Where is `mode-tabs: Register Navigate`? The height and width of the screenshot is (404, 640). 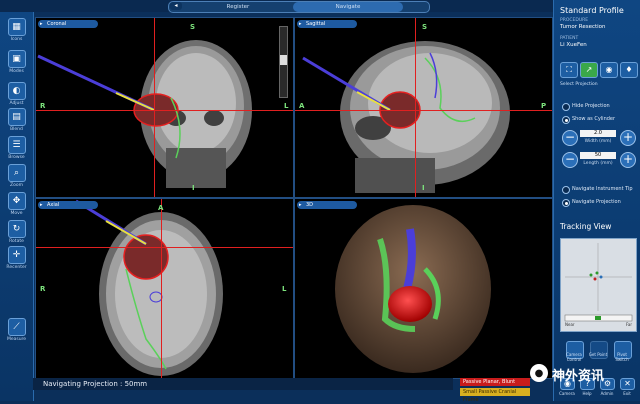
mode-tabs: Register Navigate is located at coordinates (299, 7).